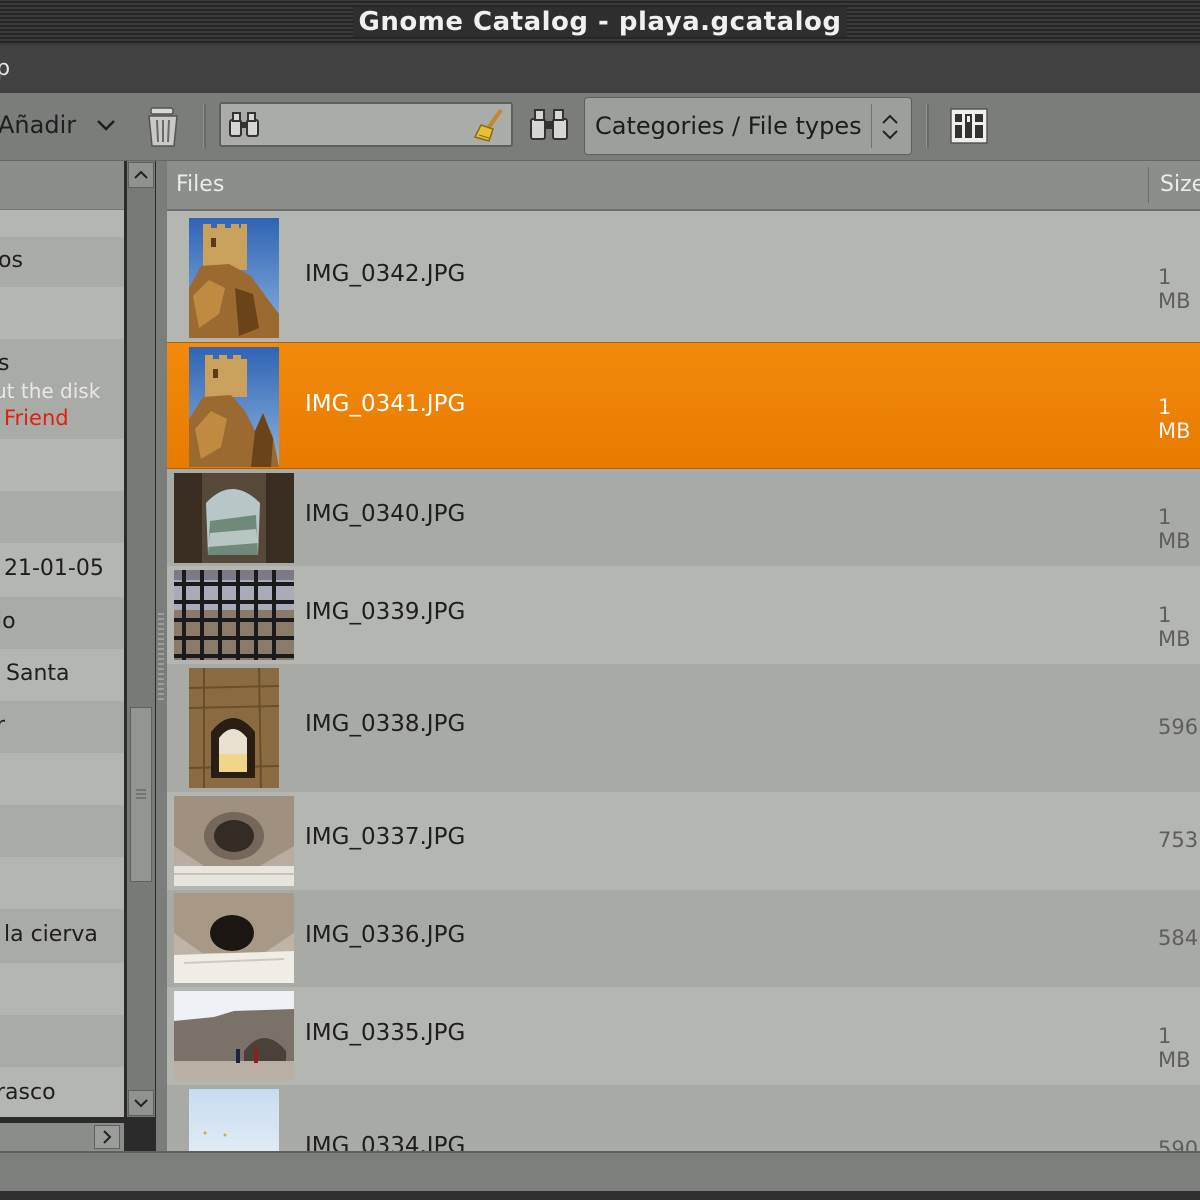  What do you see at coordinates (683, 728) in the screenshot?
I see `file-row: IMG_0338.JPG 596` at bounding box center [683, 728].